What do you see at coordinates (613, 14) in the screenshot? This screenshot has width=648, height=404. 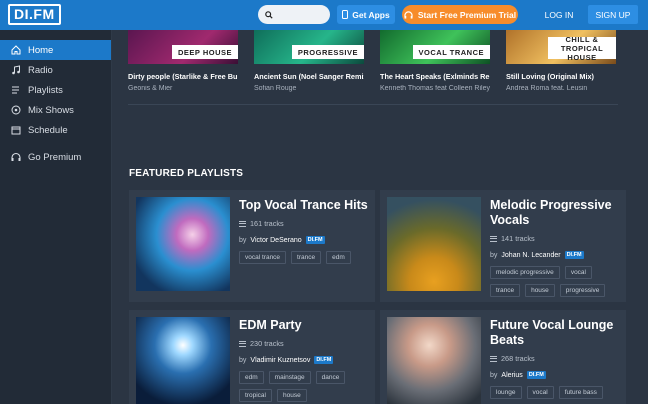 I see `signup-button: SIGN UP` at bounding box center [613, 14].